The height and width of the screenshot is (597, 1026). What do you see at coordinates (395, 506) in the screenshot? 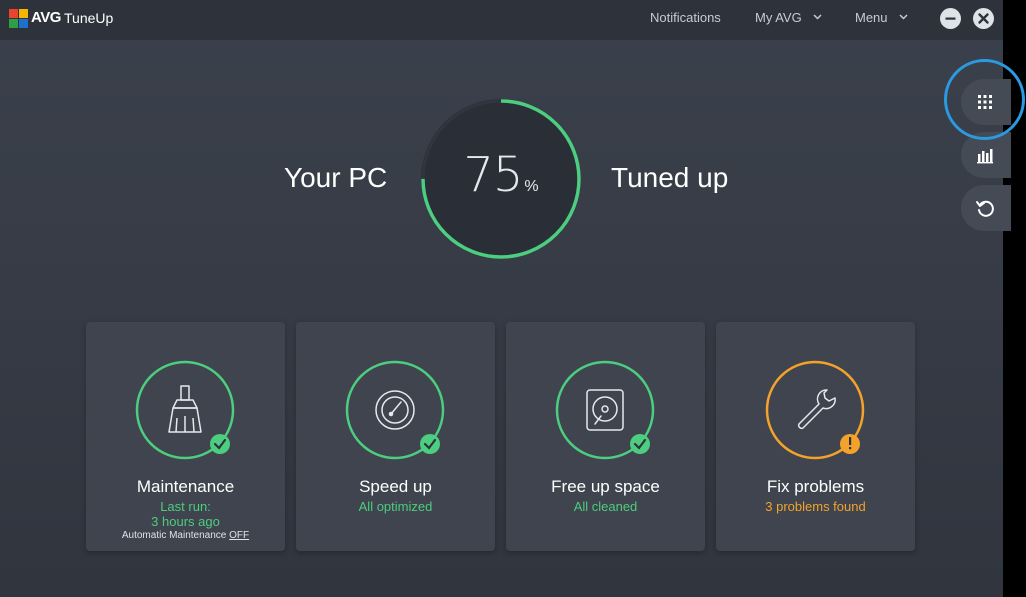
I see `speed-up-status: All optimized` at bounding box center [395, 506].